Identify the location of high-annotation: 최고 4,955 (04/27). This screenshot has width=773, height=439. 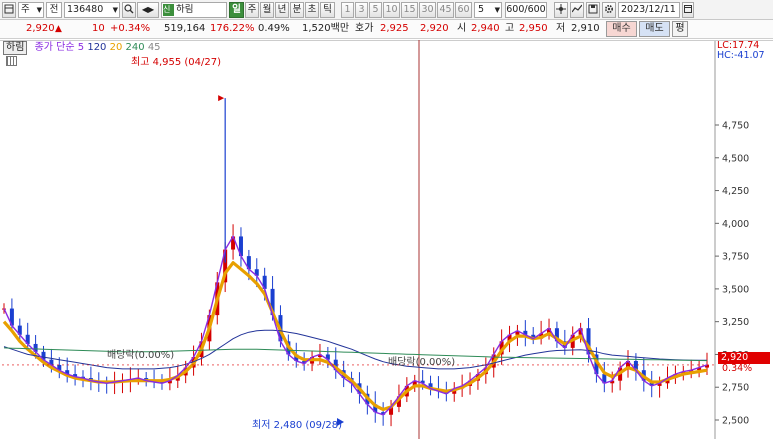
(176, 62).